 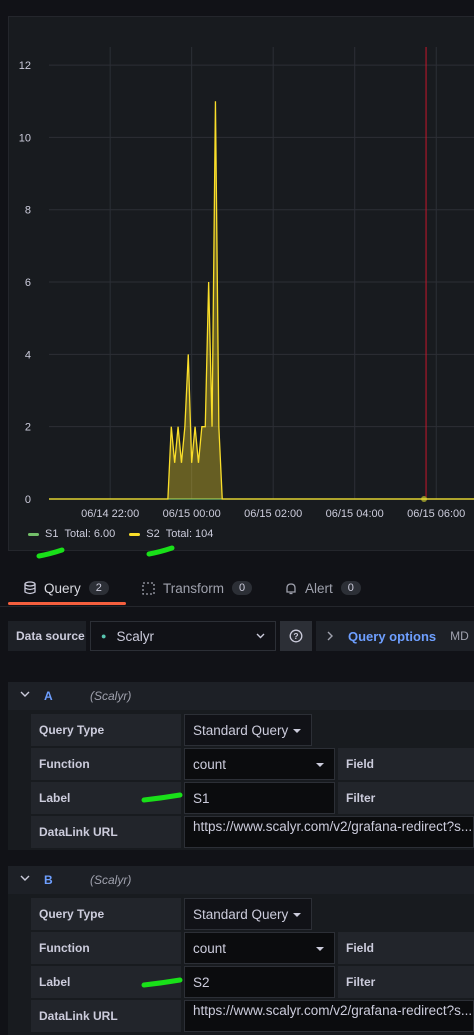 What do you see at coordinates (201, 798) in the screenshot?
I see `label-value-a: S1` at bounding box center [201, 798].